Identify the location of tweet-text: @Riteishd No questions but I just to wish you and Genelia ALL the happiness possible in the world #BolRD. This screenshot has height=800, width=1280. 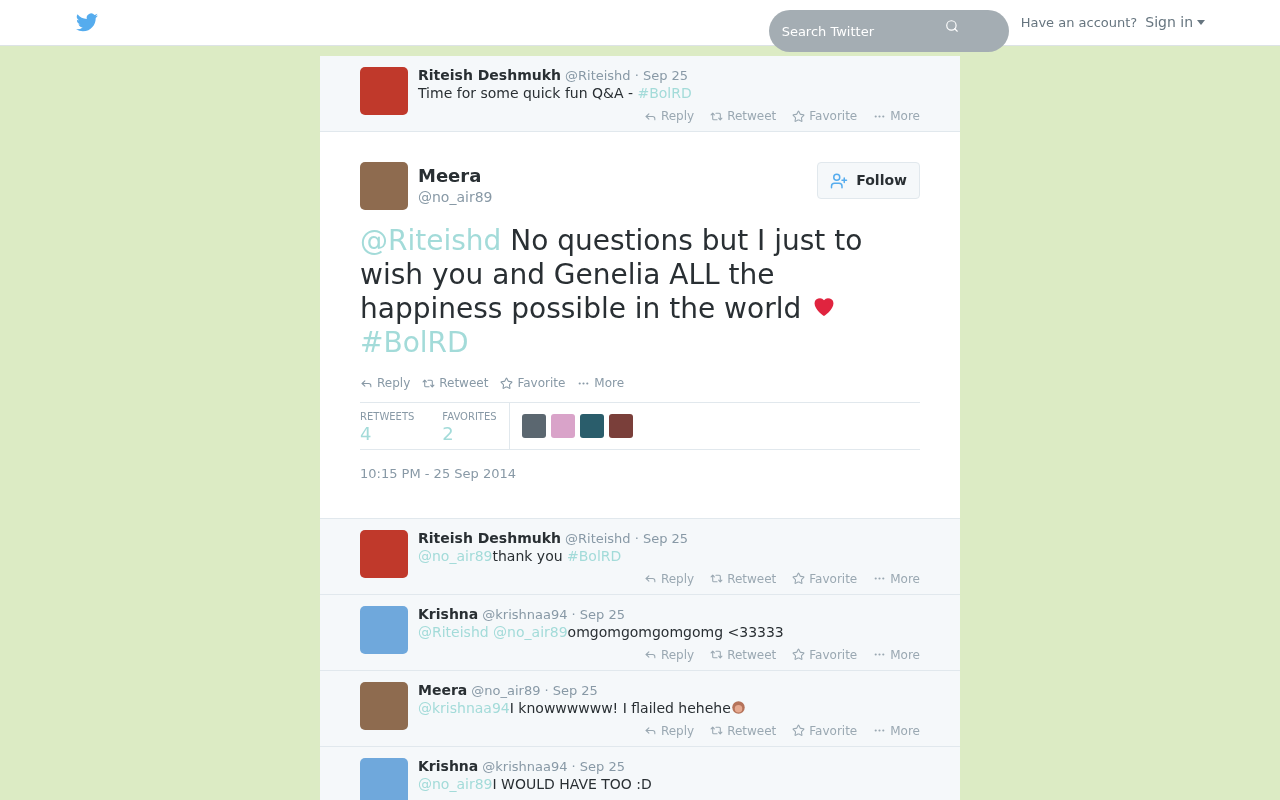
(612, 292).